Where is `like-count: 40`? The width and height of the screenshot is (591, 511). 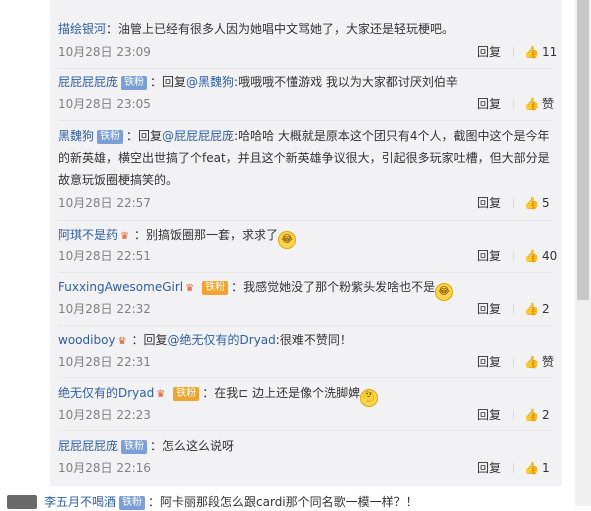 like-count: 40 is located at coordinates (550, 256).